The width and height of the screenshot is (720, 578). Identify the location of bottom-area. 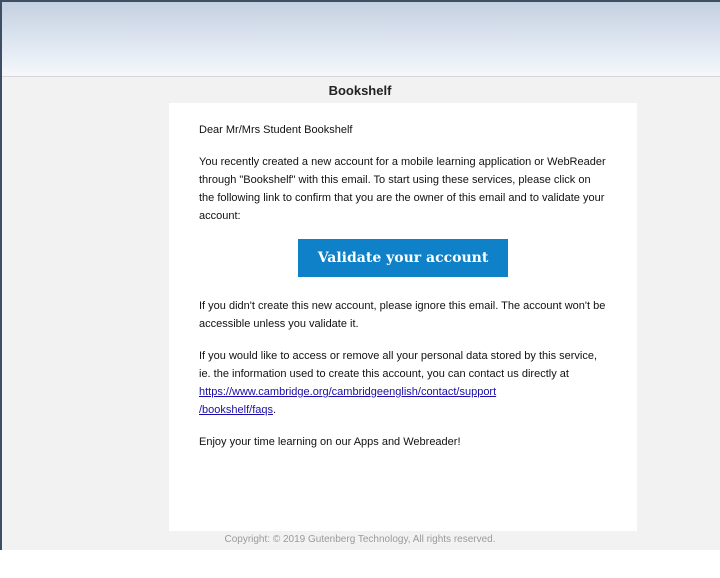
(360, 564).